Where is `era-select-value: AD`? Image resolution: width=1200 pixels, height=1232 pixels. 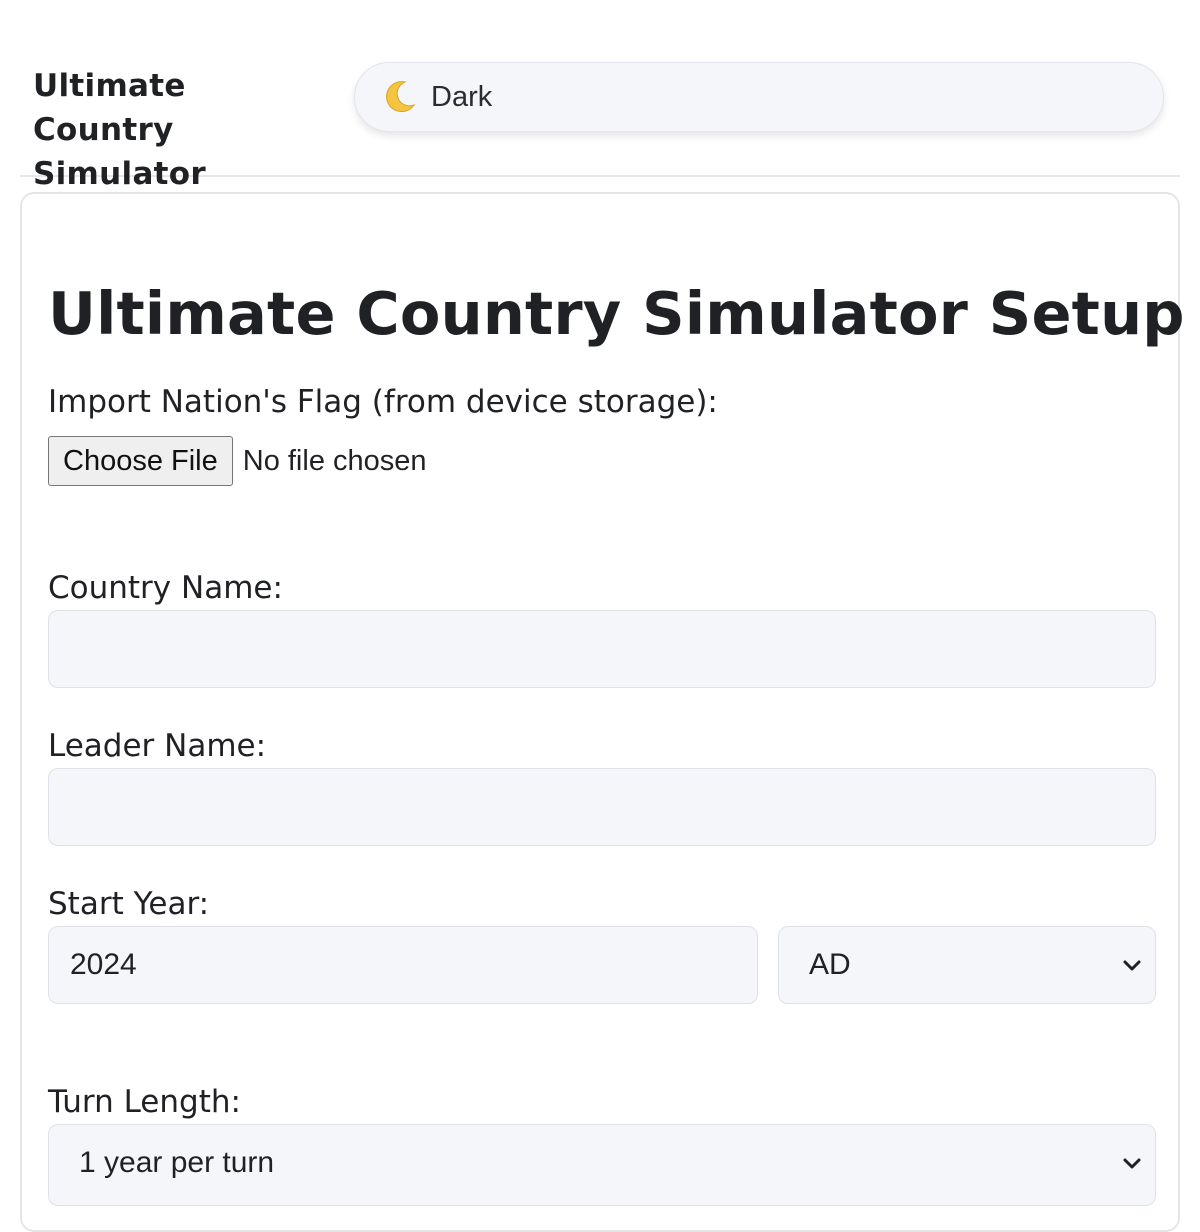
era-select-value: AD is located at coordinates (830, 964).